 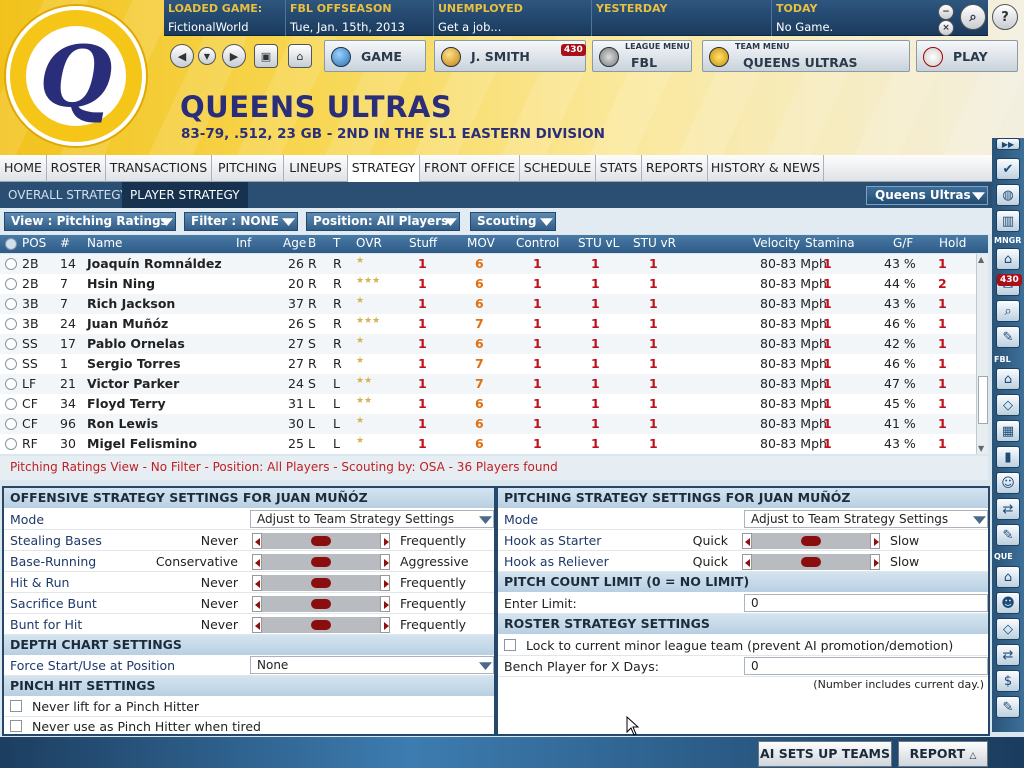 What do you see at coordinates (866, 603) in the screenshot?
I see `pitch-limit-input: 0` at bounding box center [866, 603].